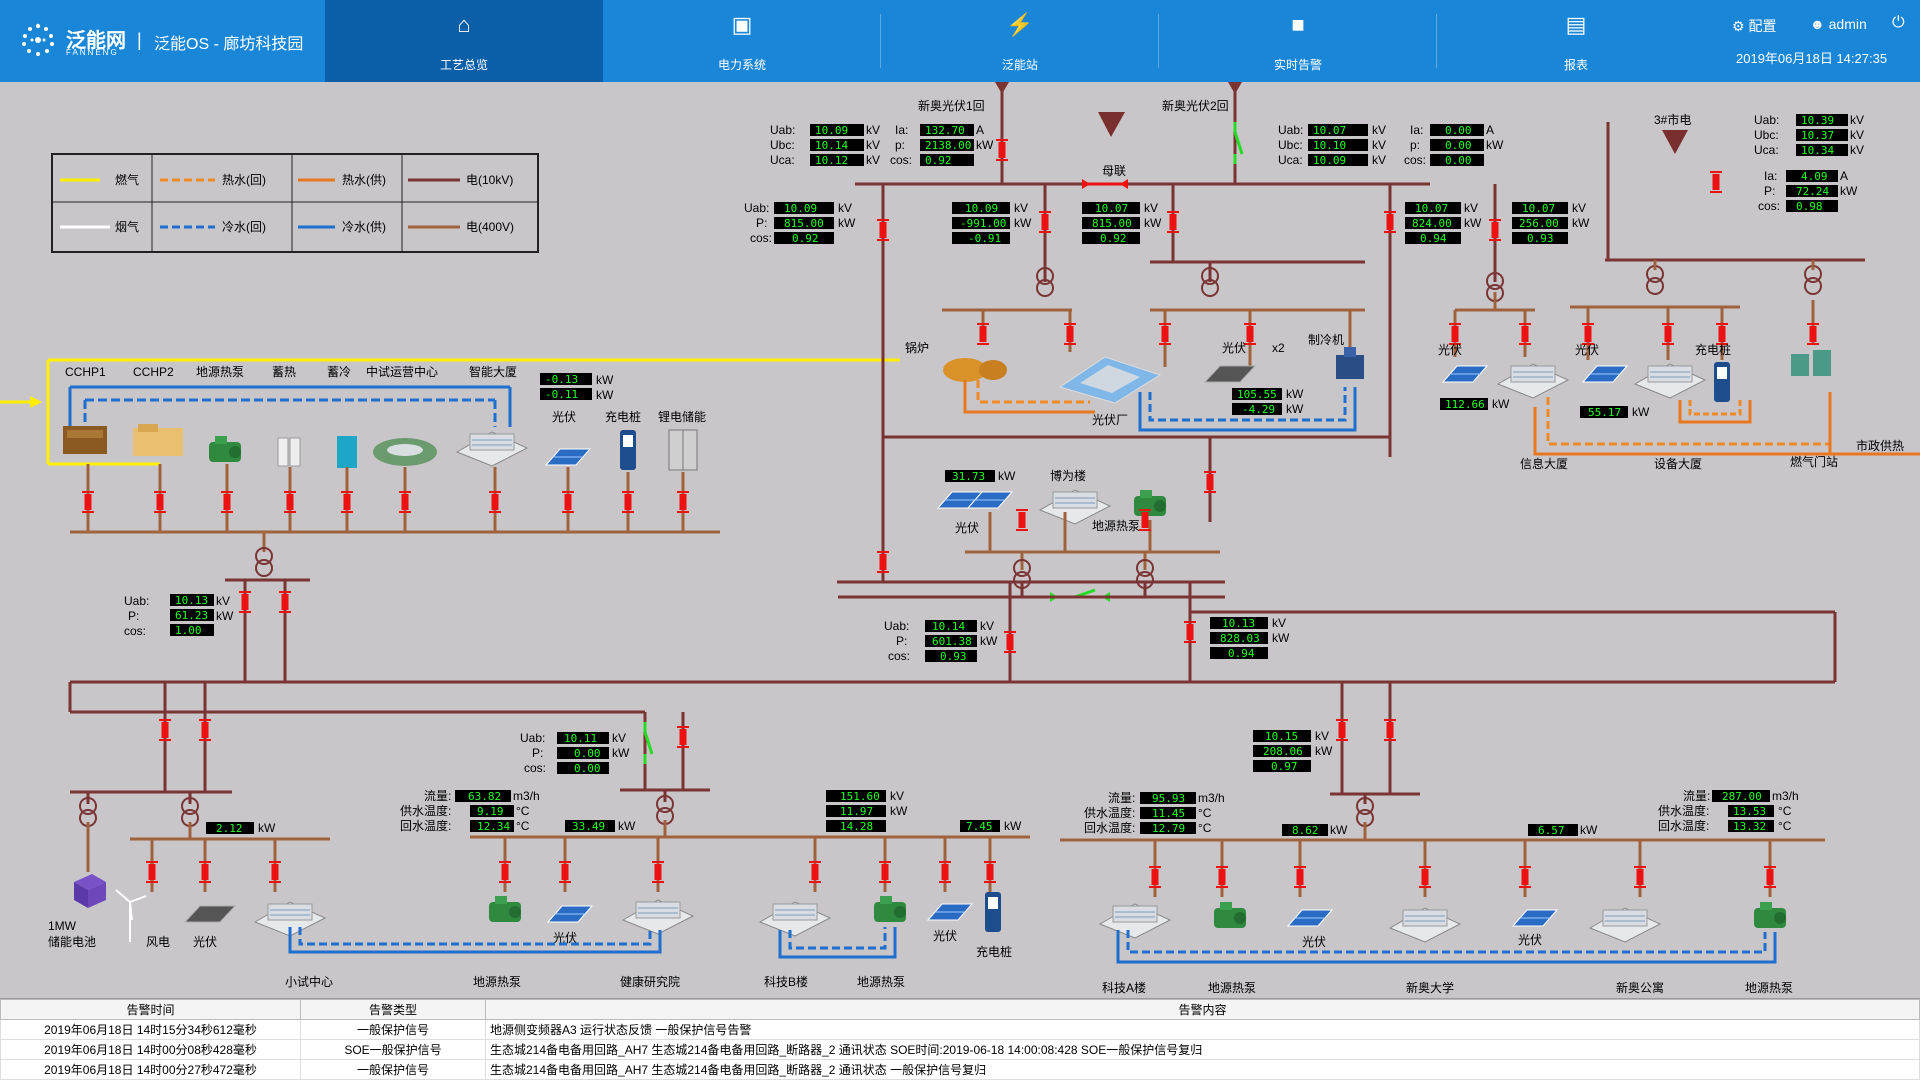 The image size is (1920, 1081). Describe the element at coordinates (1625, 925) in the screenshot. I see `xagy-building-icon` at that location.